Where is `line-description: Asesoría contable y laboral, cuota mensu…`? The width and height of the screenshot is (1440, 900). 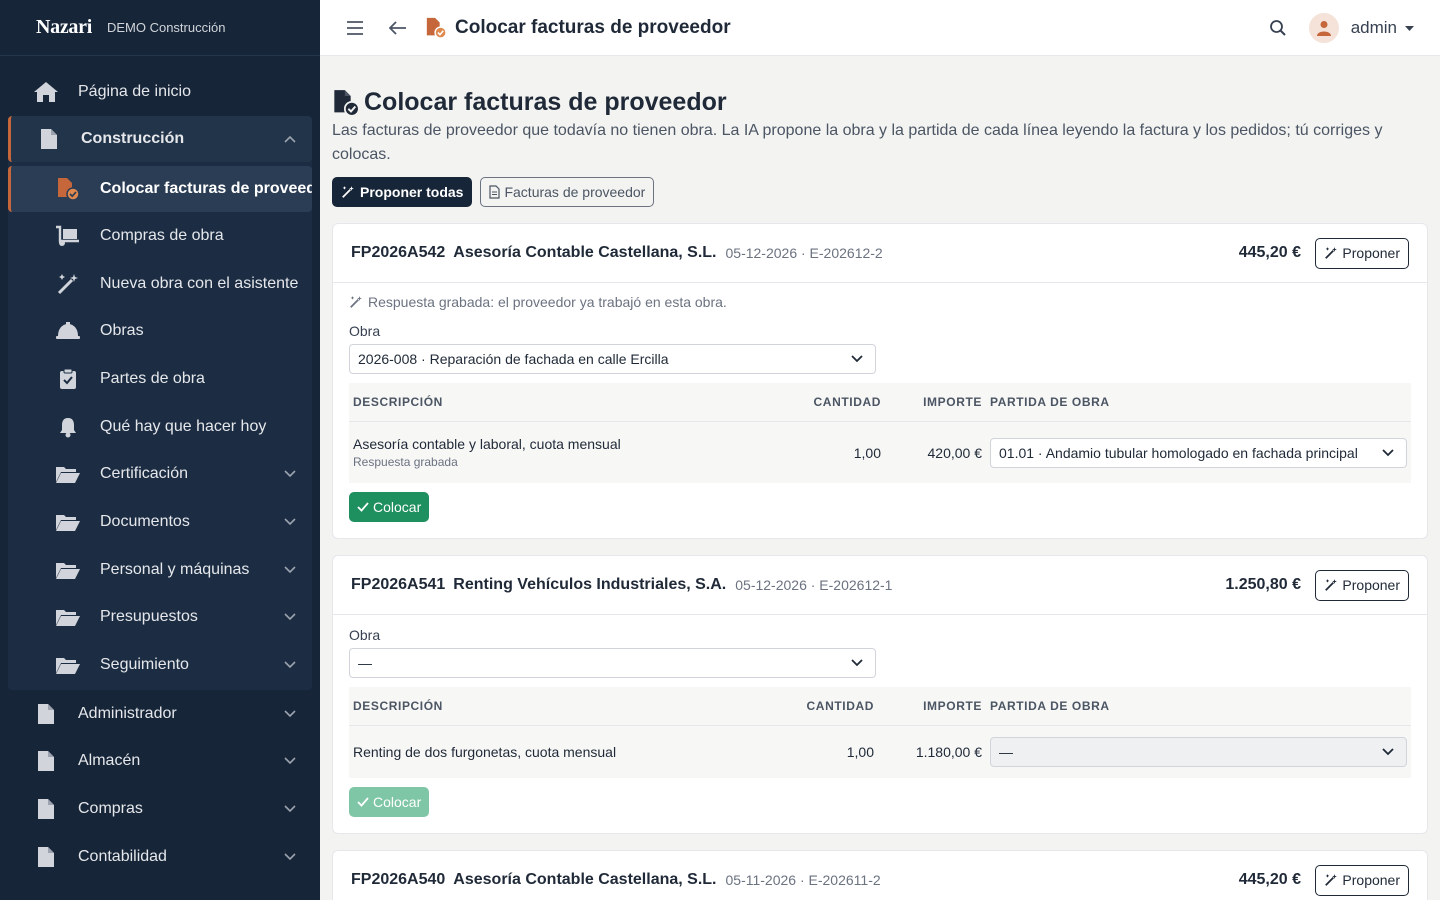
line-description: Asesoría contable y laboral, cuota mensu… is located at coordinates (487, 444).